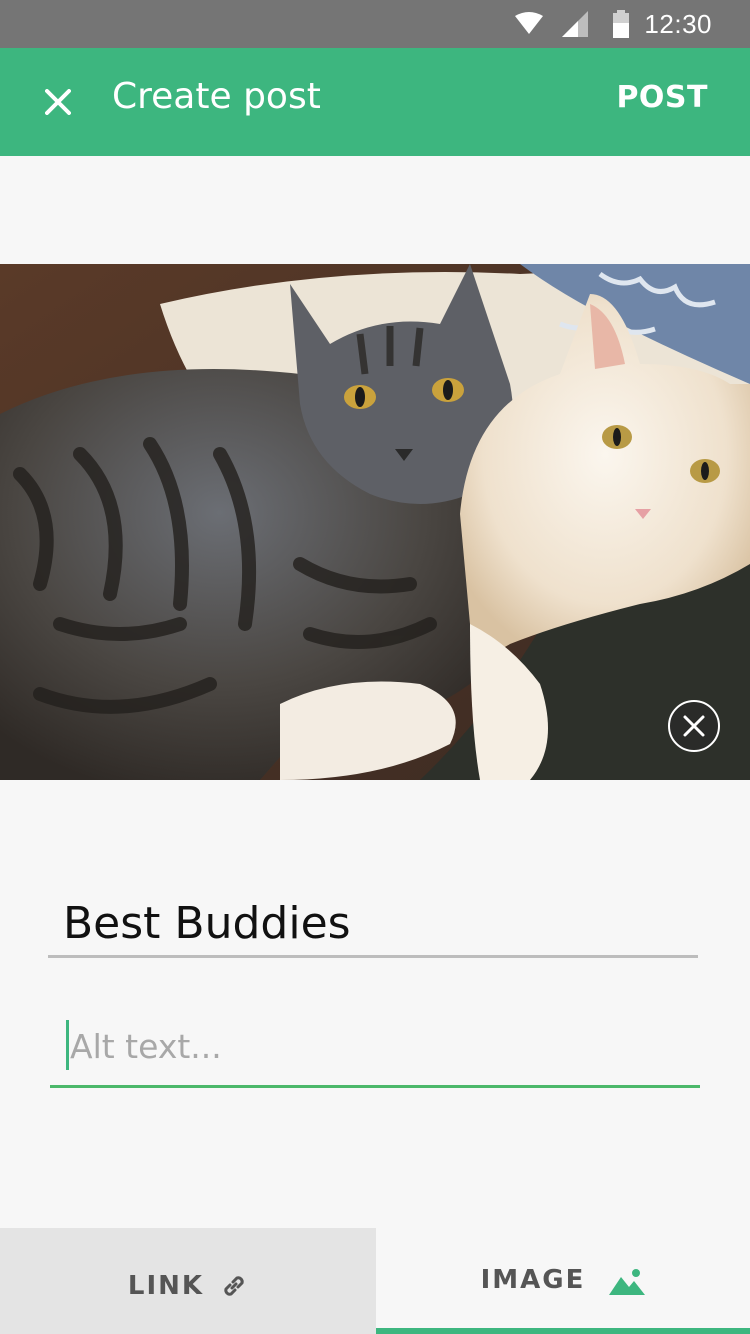 The height and width of the screenshot is (1334, 750). I want to click on battery-icon, so click(621, 24).